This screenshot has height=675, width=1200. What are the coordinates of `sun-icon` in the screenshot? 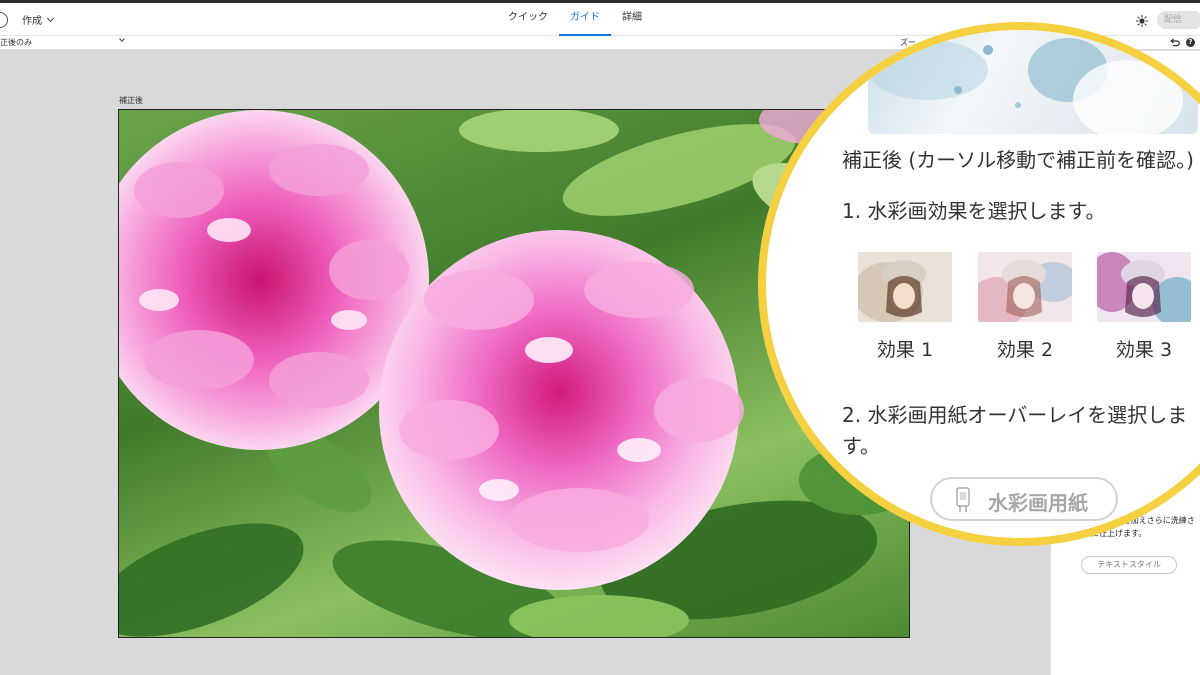 It's located at (1142, 21).